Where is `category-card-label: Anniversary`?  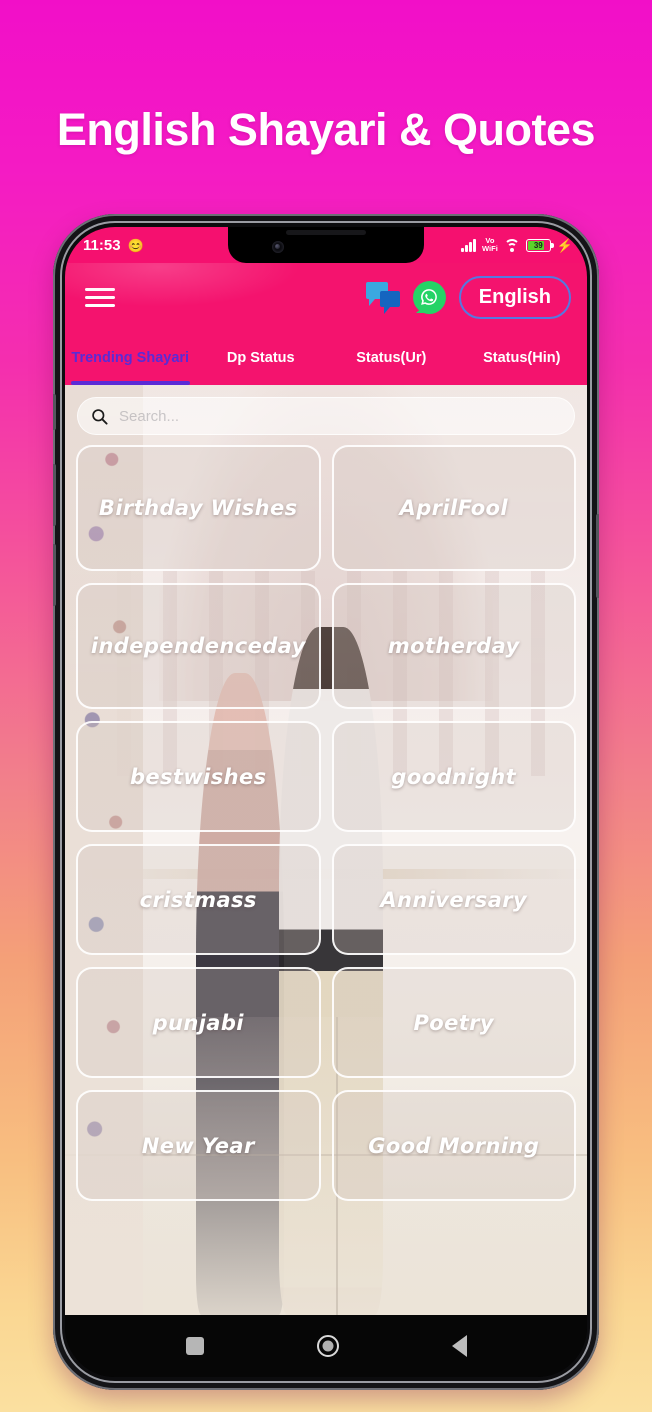 category-card-label: Anniversary is located at coordinates (454, 899).